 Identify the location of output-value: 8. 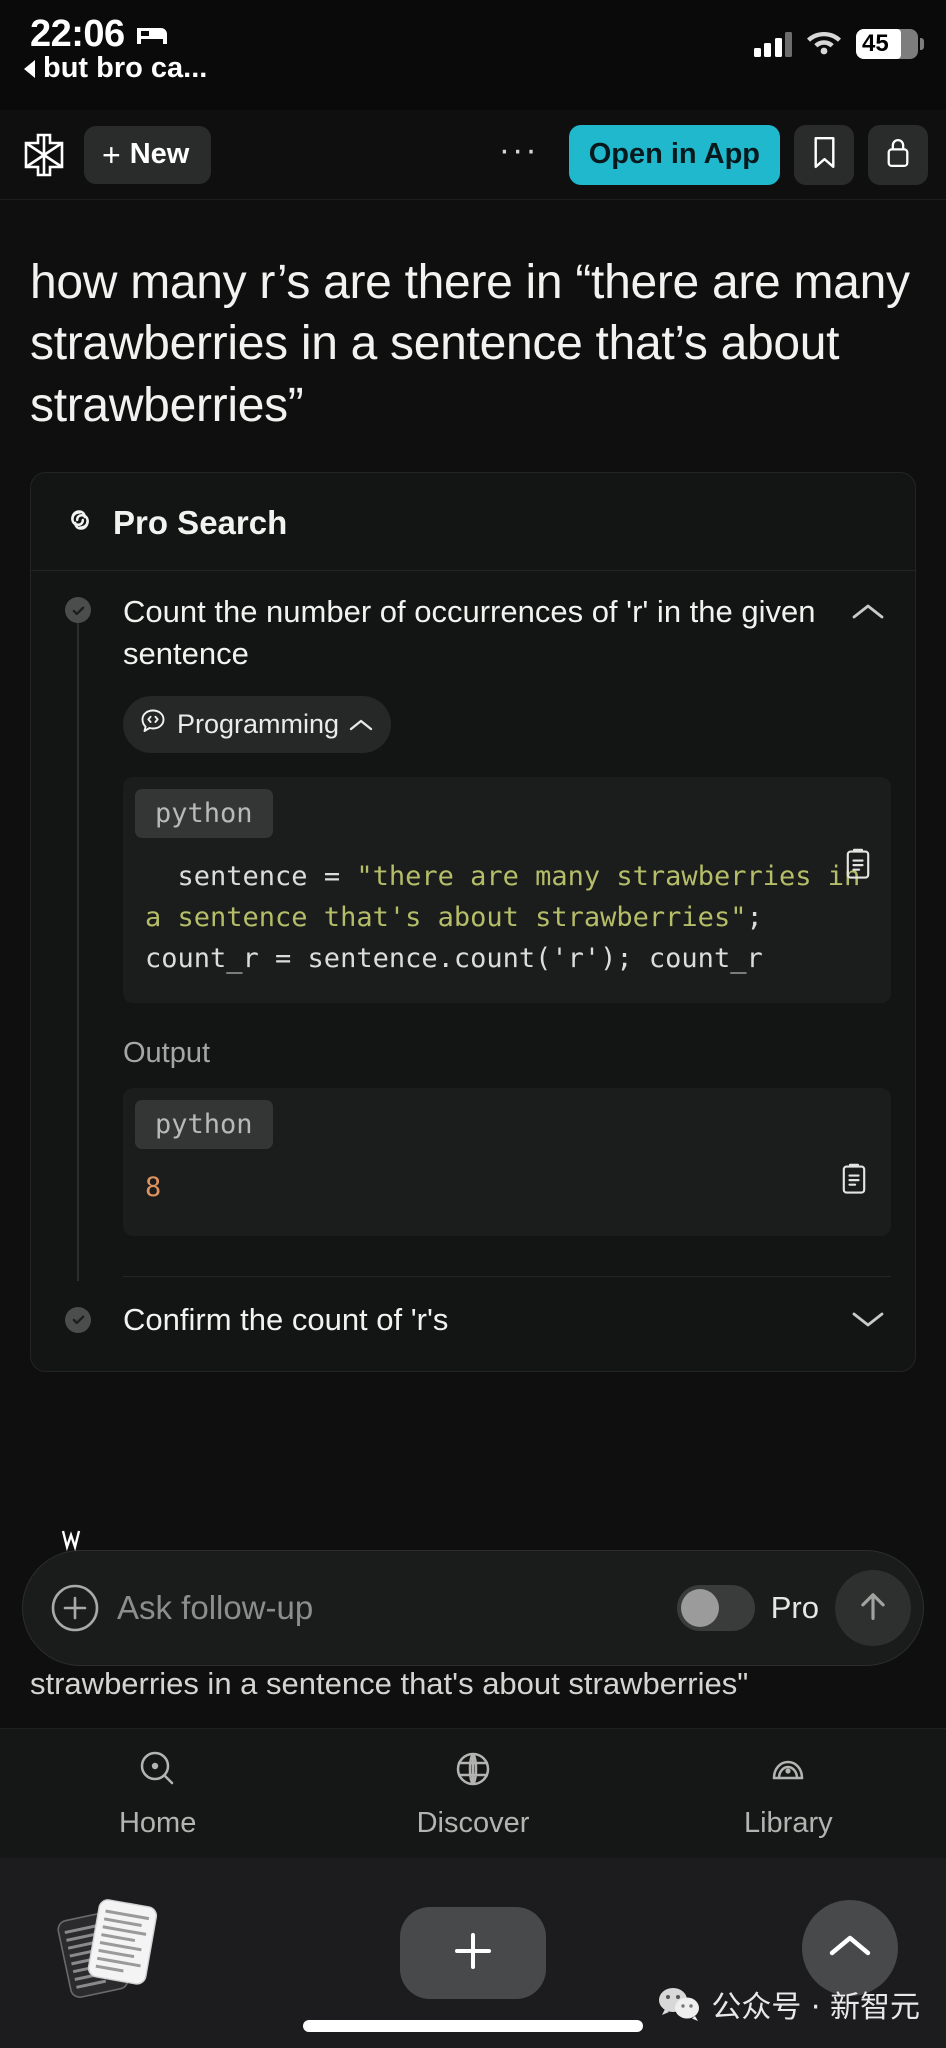
(153, 1187).